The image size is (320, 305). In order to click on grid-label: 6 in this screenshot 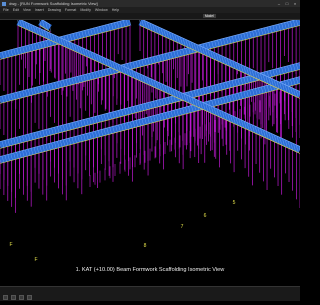, I will do `click(205, 216)`.